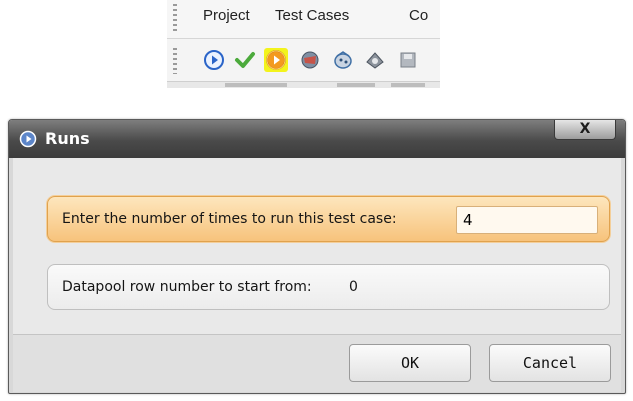 This screenshot has width=633, height=401. What do you see at coordinates (175, 61) in the screenshot?
I see `toolbar-grip-icon` at bounding box center [175, 61].